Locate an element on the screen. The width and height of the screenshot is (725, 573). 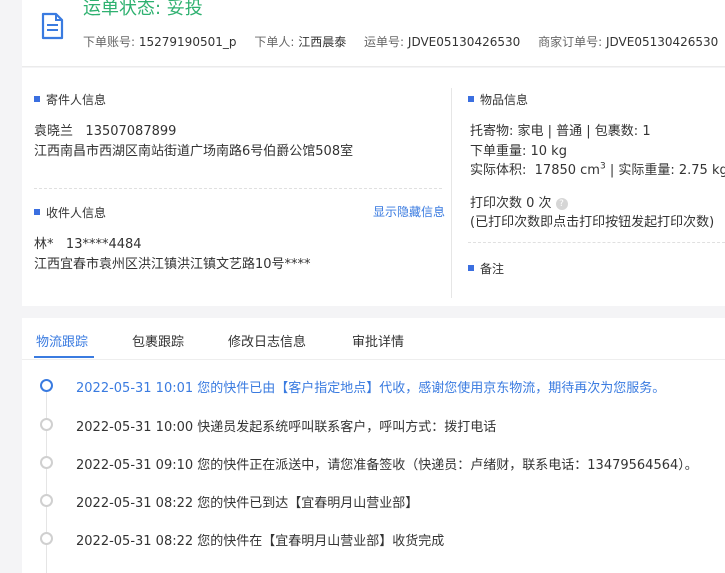
help-icon: ? is located at coordinates (561, 204).